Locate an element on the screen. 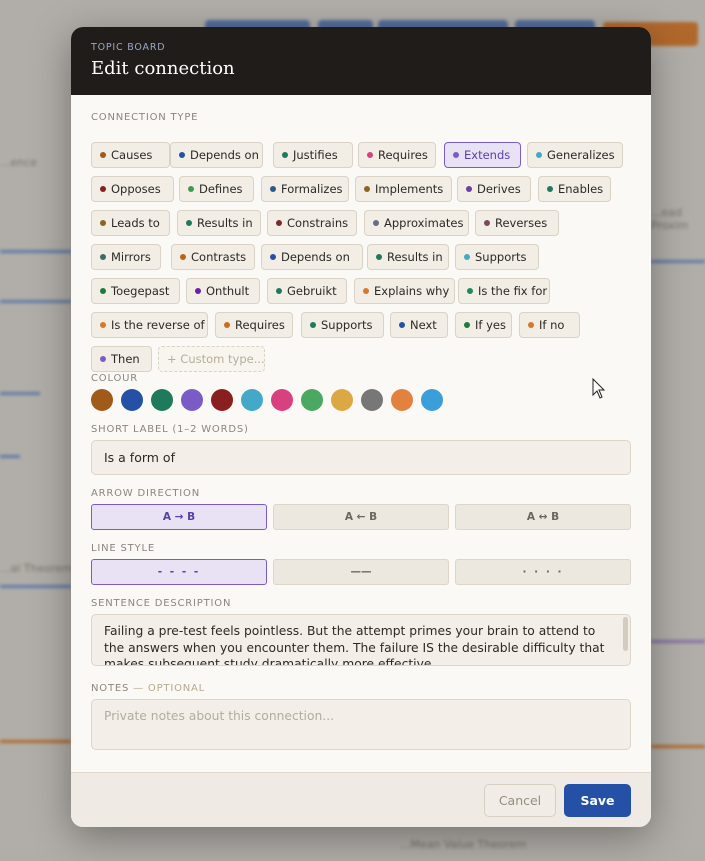 Image resolution: width=705 pixels, height=861 pixels. connection-type-chip: If no is located at coordinates (549, 325).